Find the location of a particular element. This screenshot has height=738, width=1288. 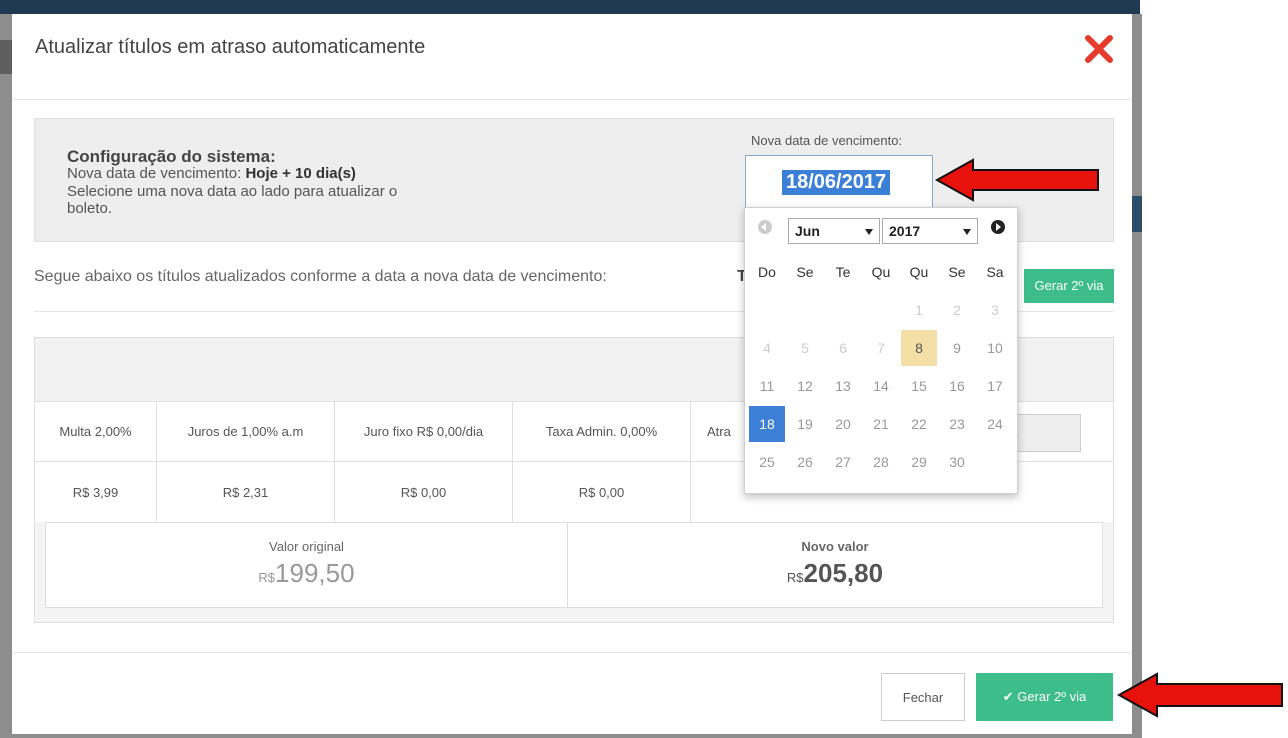

original-value-block: Valor original R$199,50 is located at coordinates (307, 565).